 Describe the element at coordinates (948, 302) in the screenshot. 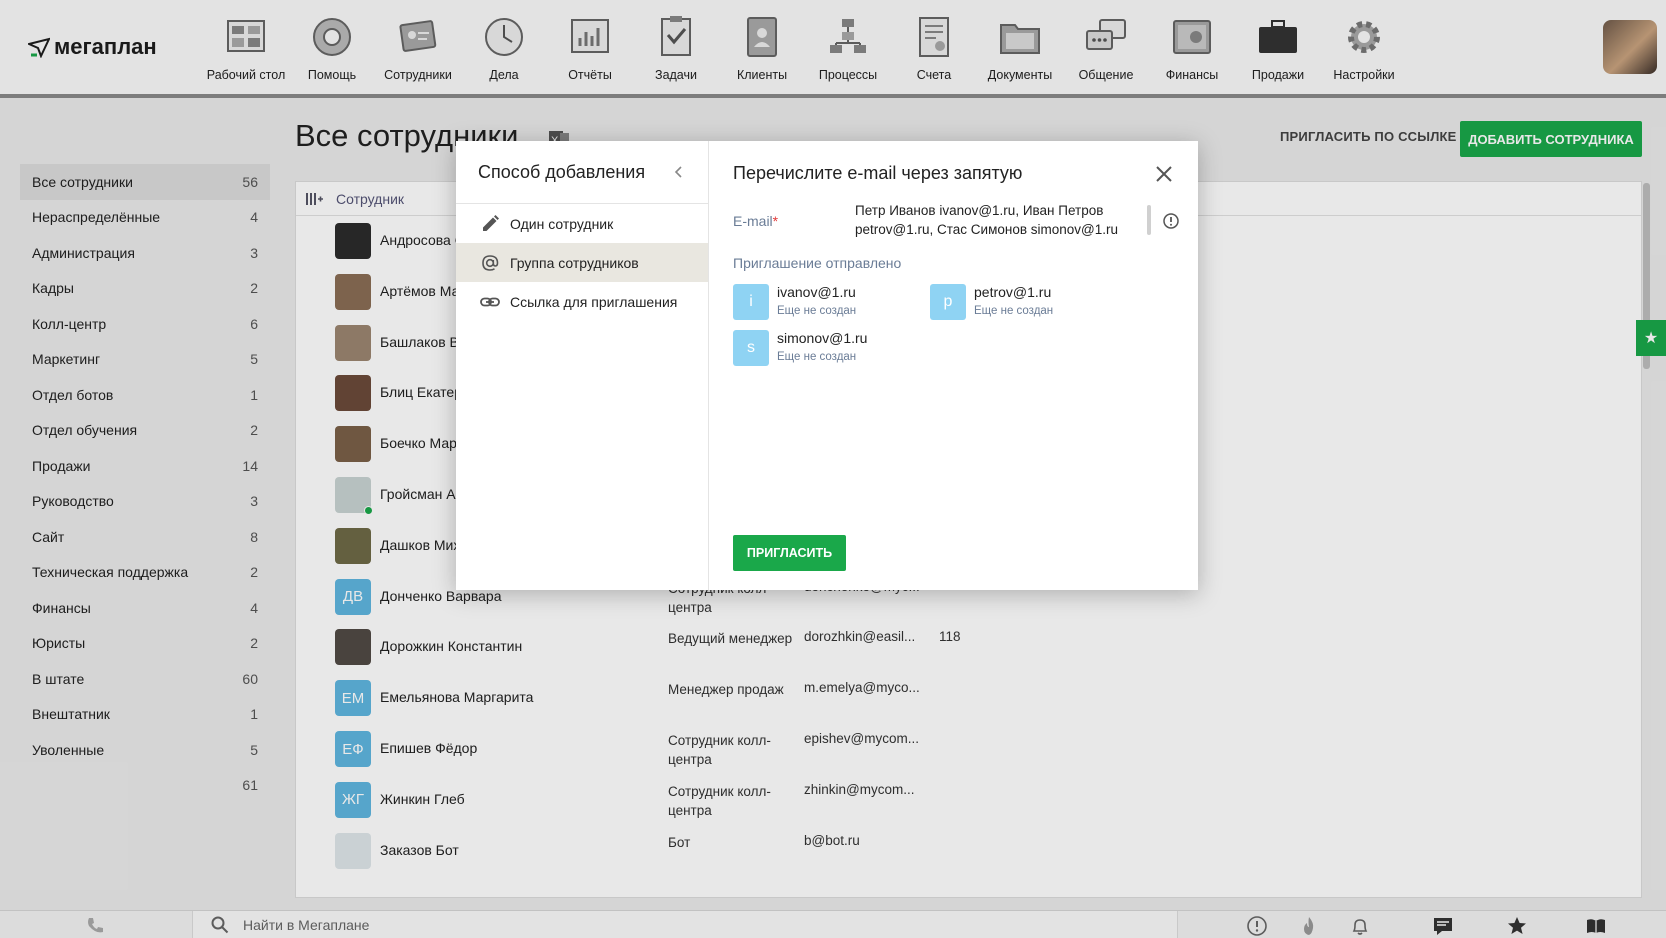

I see `invitee-avatar: p` at that location.